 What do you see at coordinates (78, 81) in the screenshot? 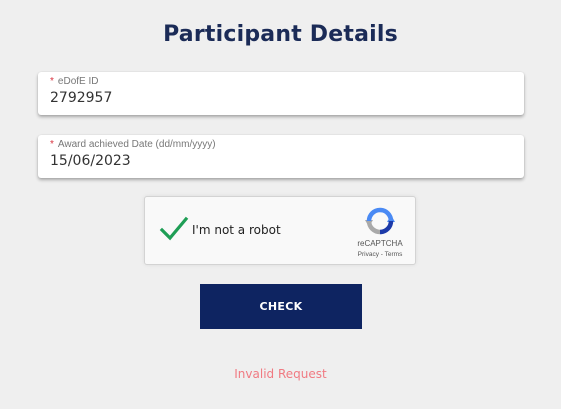
I see `edofe-id-label-text: eDofE ID` at bounding box center [78, 81].